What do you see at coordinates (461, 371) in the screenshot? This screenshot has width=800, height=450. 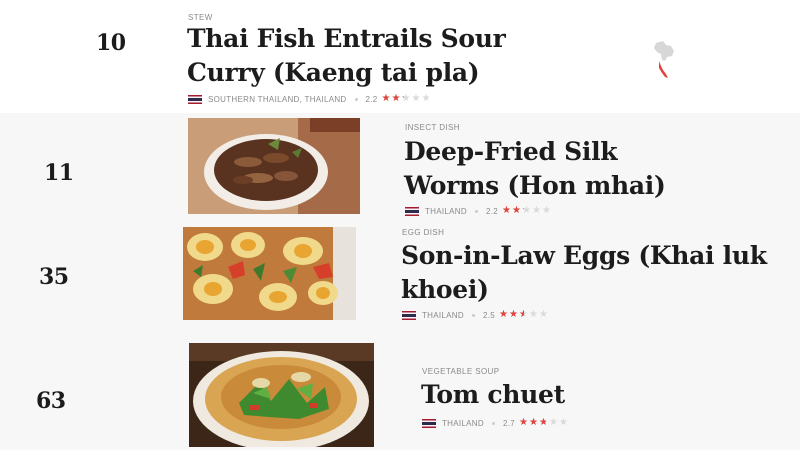 I see `dish-category: VEGETABLE SOUP` at bounding box center [461, 371].